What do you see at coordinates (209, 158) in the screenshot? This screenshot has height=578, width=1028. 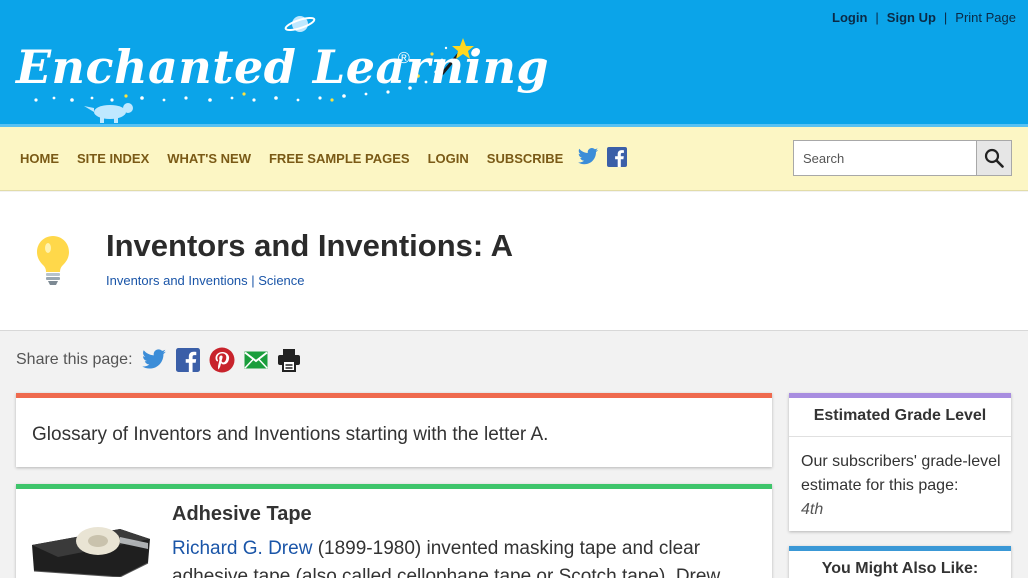 I see `nav-item-whats-new: WHAT'S NEW` at bounding box center [209, 158].